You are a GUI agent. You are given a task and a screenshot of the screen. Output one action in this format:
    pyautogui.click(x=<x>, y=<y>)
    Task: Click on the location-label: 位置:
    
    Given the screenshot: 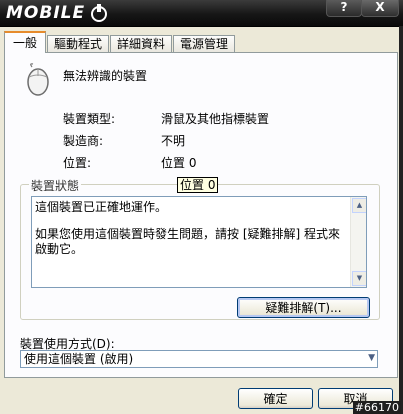 What is the action you would take?
    pyautogui.click(x=77, y=163)
    